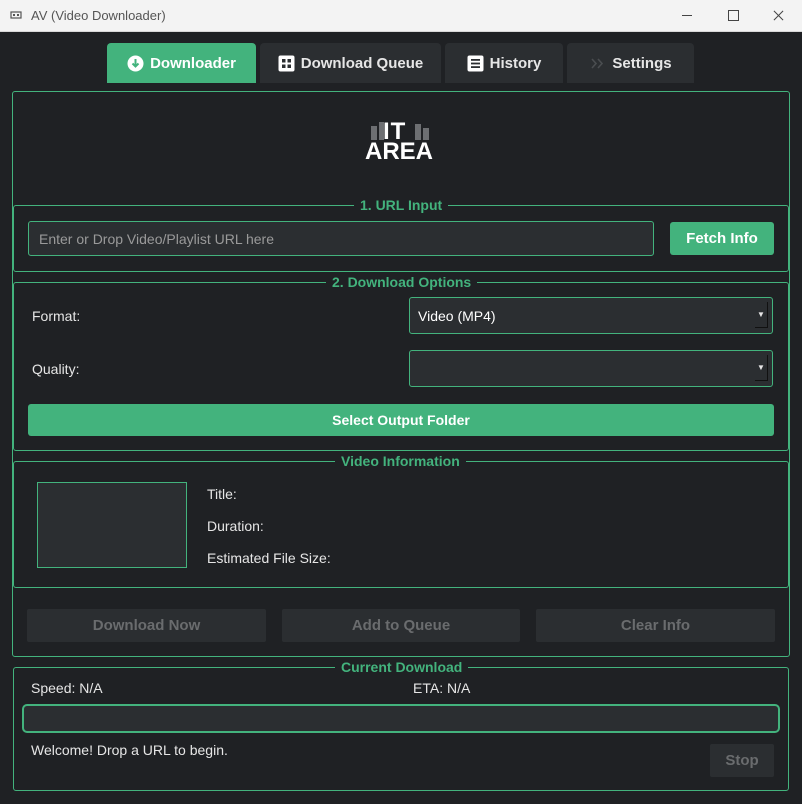  I want to click on format-select: Video (MP4) ▼, so click(591, 315).